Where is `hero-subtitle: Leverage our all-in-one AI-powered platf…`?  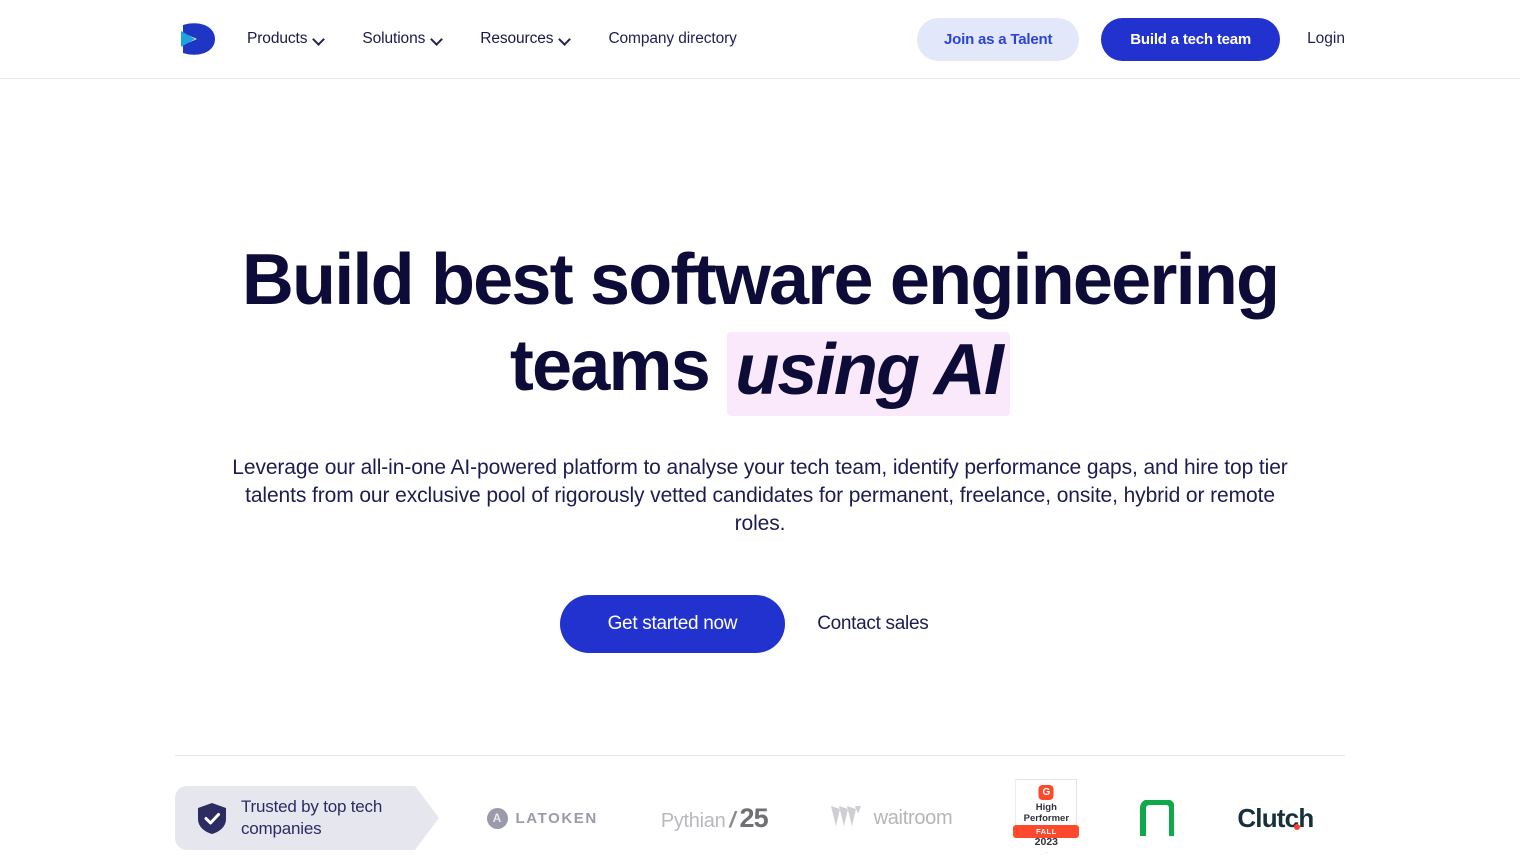 hero-subtitle: Leverage our all-in-one AI-powered platf… is located at coordinates (760, 495).